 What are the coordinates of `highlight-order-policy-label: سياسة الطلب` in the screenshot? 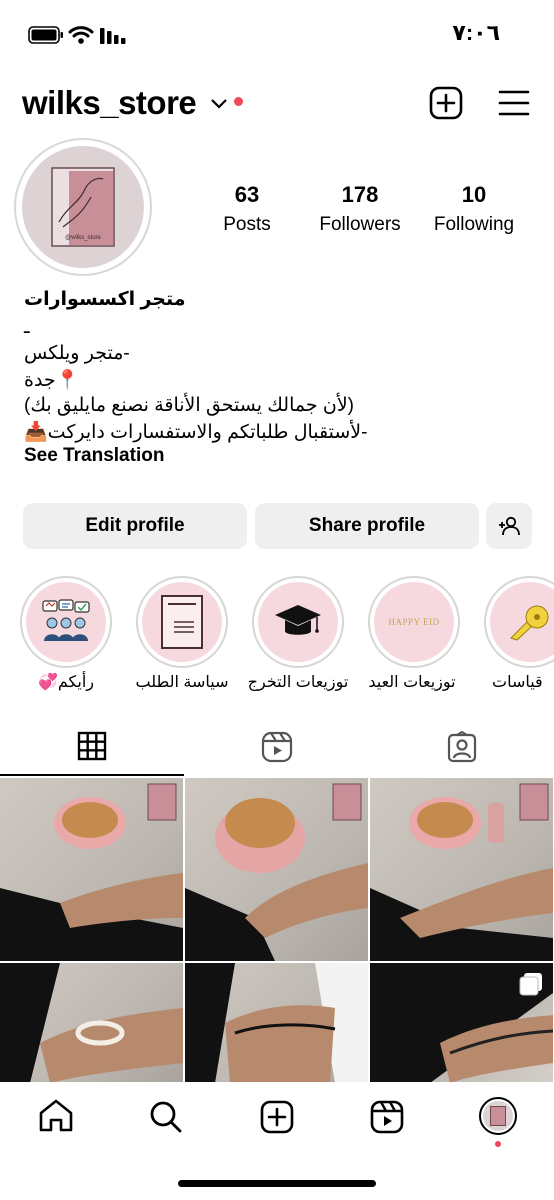 It's located at (182, 682).